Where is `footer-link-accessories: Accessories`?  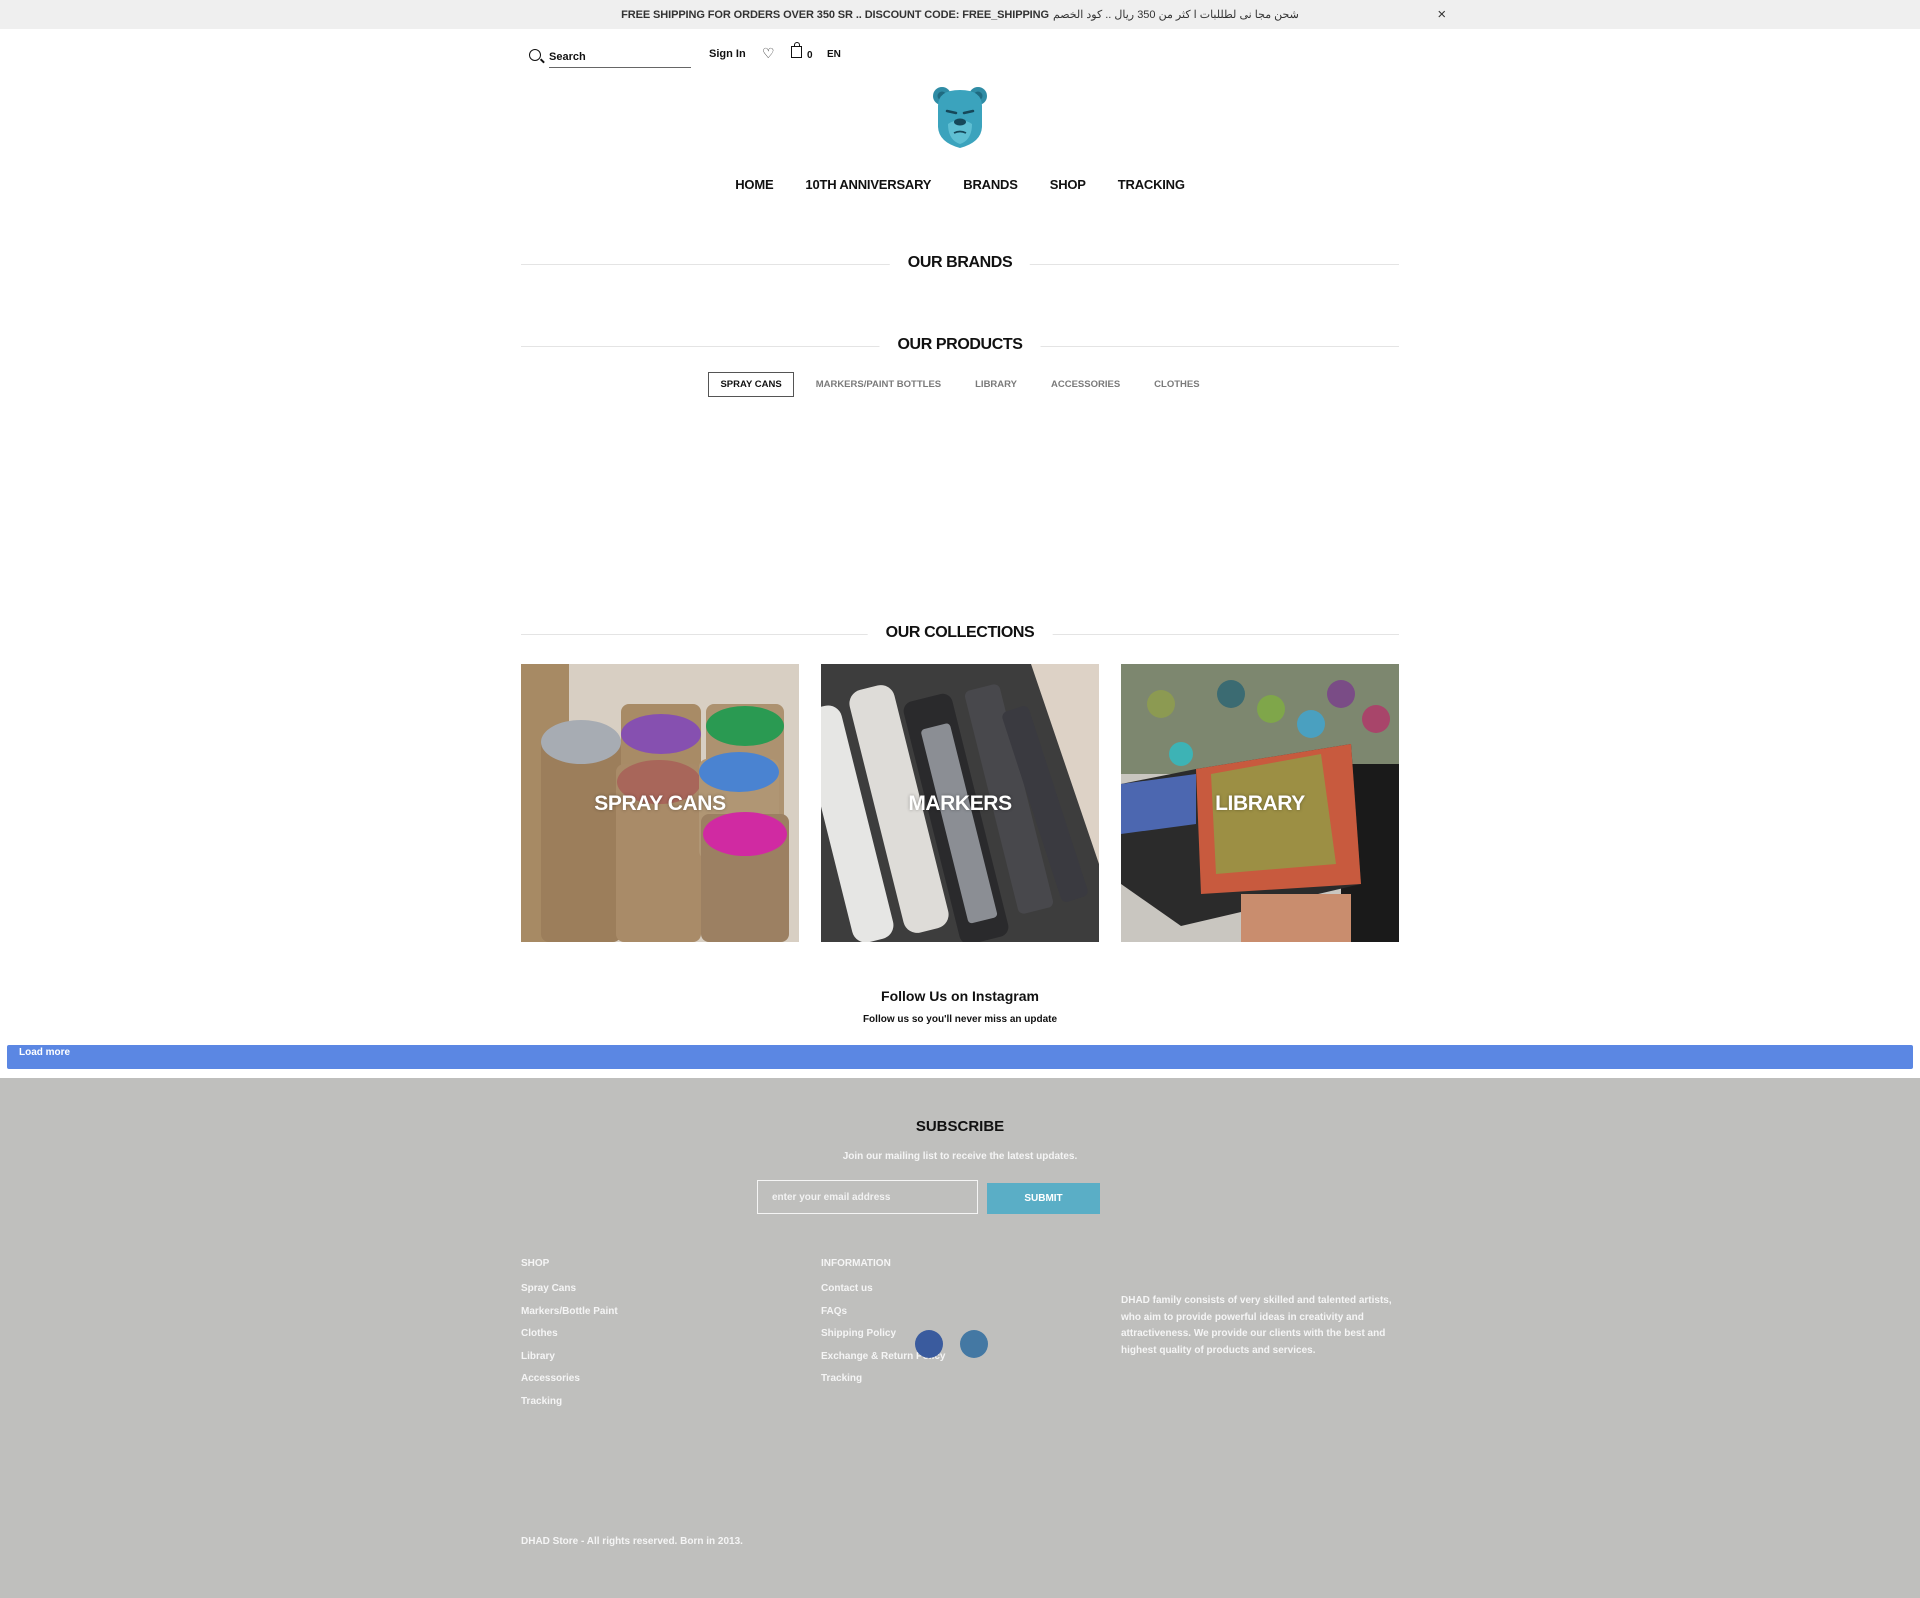 footer-link-accessories: Accessories is located at coordinates (569, 1379).